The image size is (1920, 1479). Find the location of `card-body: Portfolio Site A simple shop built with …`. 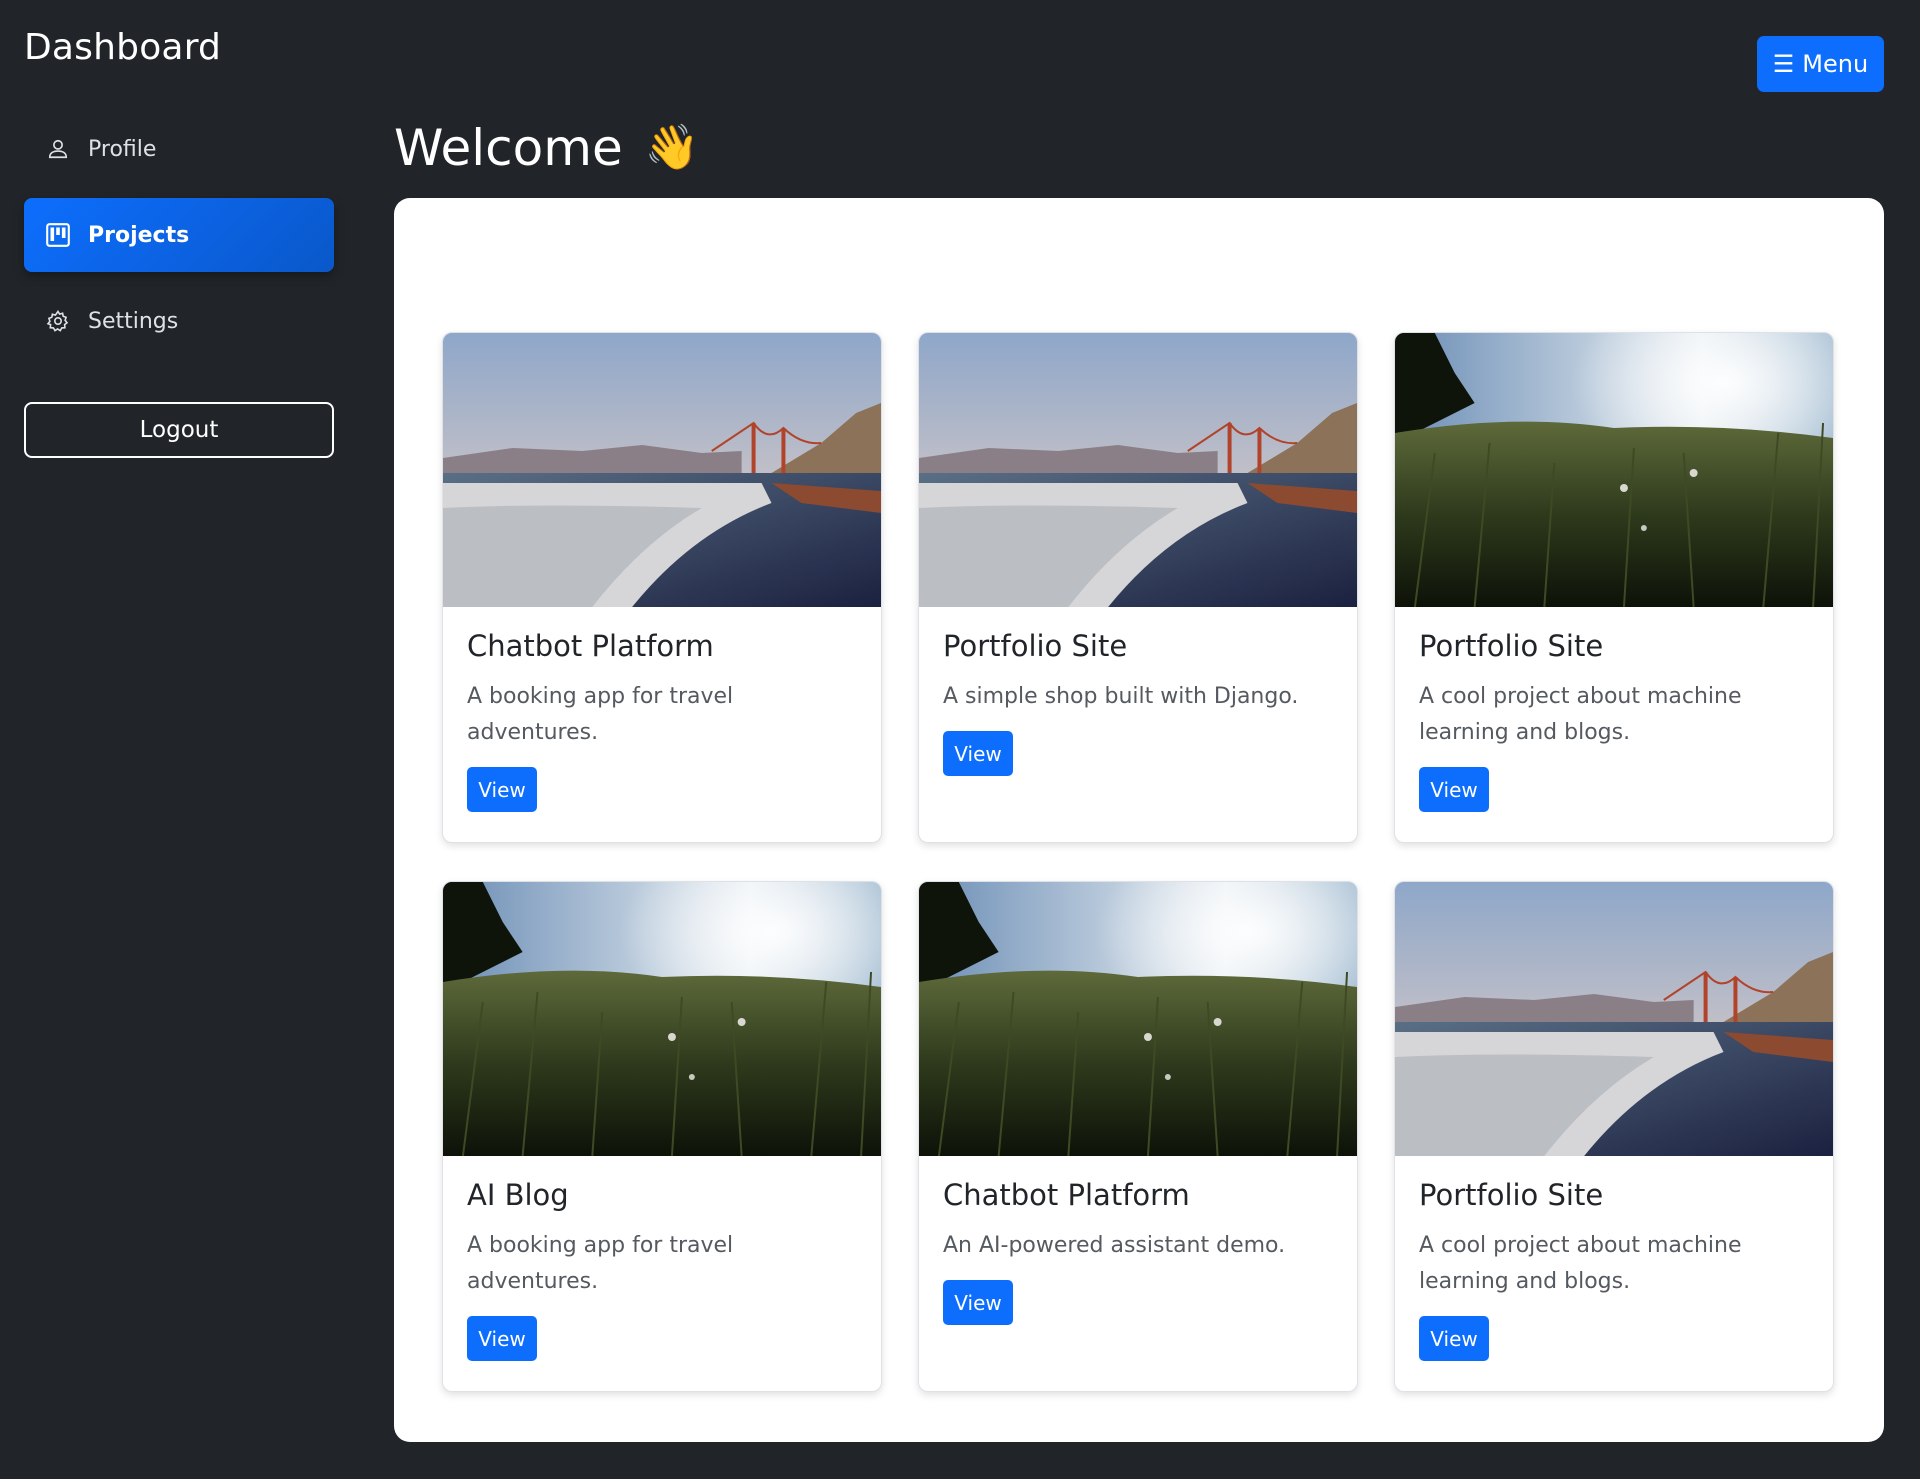

card-body: Portfolio Site A simple shop built with … is located at coordinates (1138, 702).